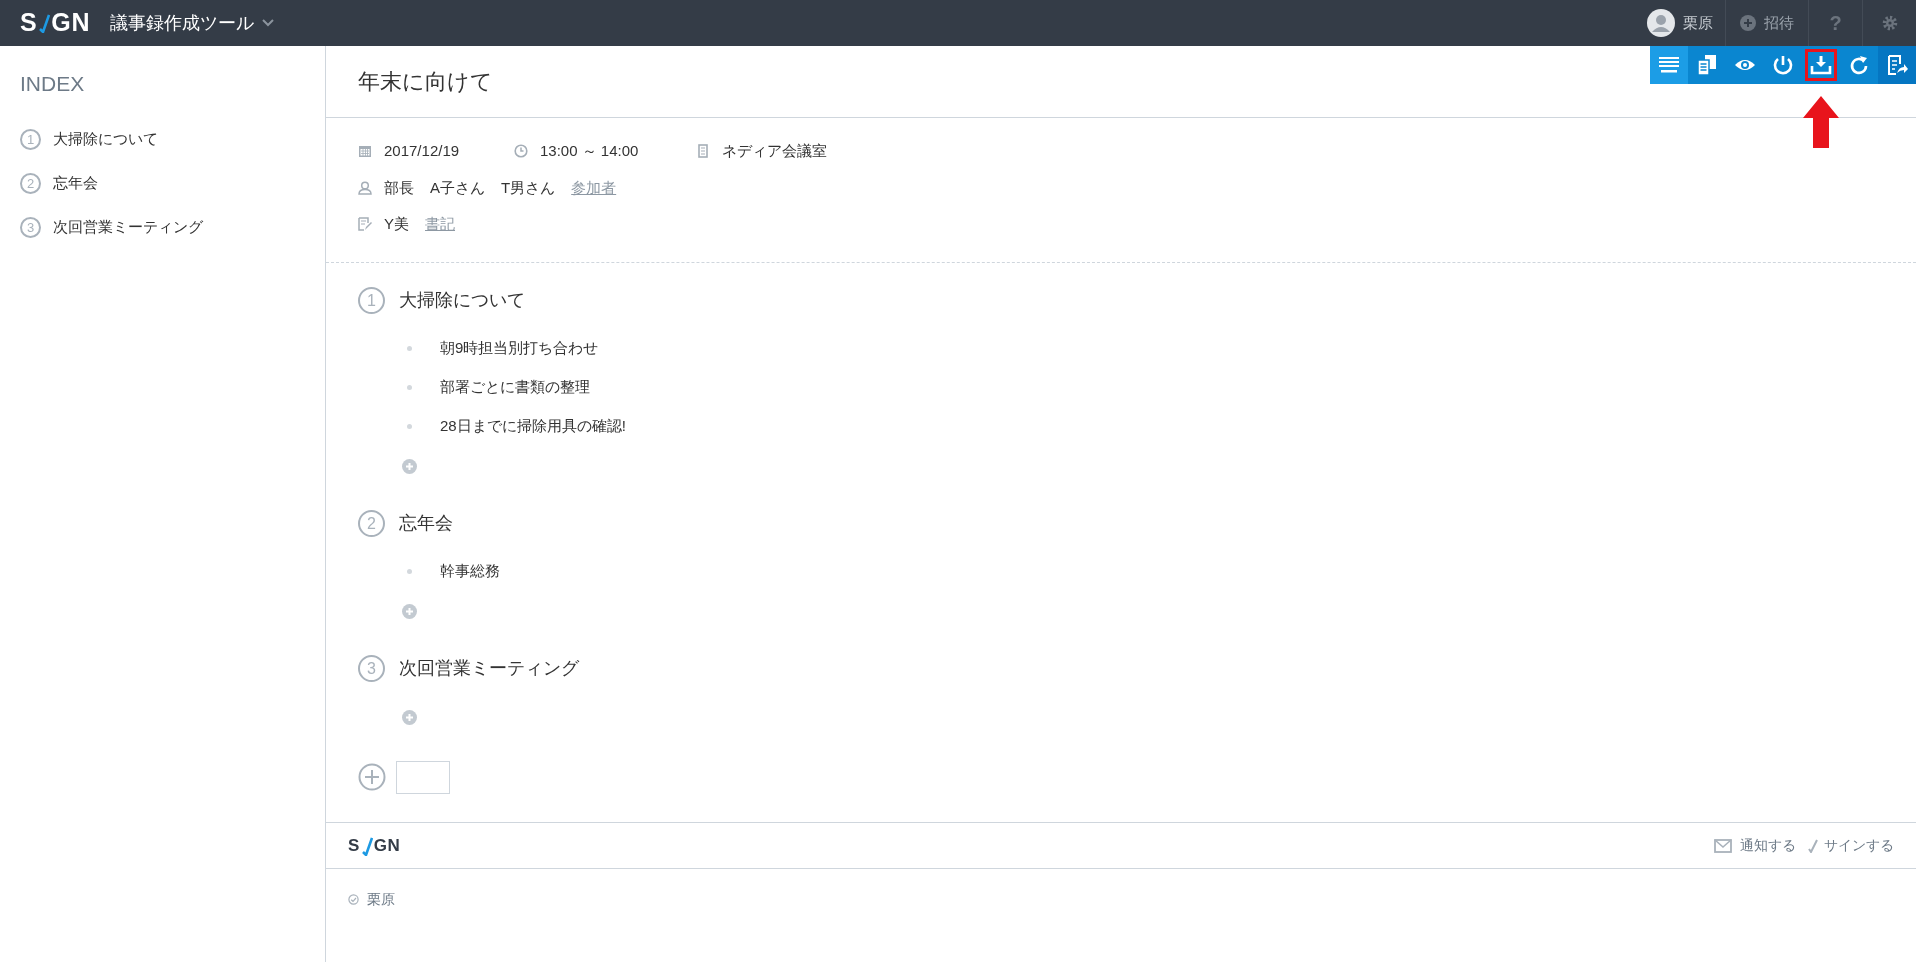  What do you see at coordinates (594, 187) in the screenshot?
I see `attendees-link: 参加者` at bounding box center [594, 187].